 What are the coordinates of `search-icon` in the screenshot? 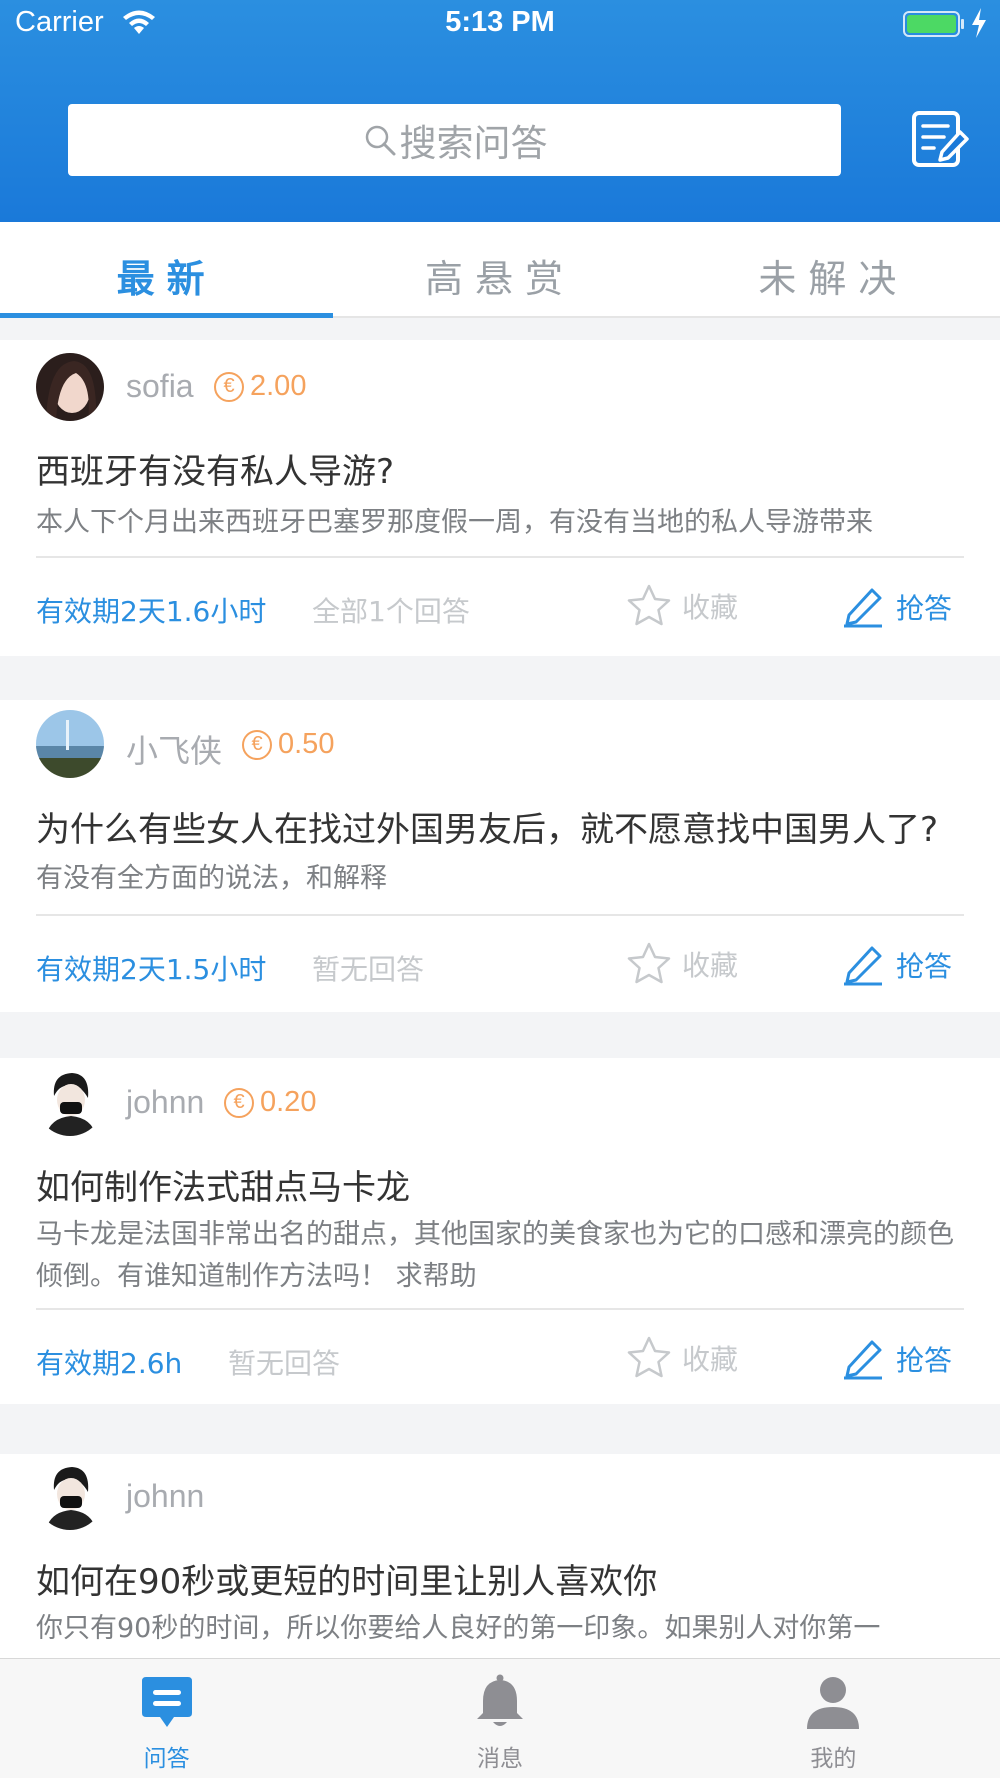 It's located at (380, 140).